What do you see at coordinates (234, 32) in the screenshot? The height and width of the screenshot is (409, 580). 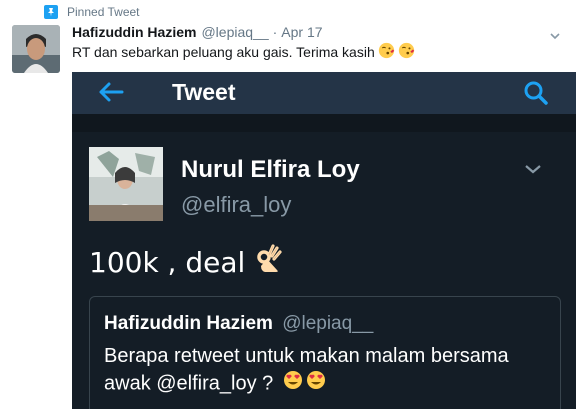 I see `author-handle: @lepiaq__` at bounding box center [234, 32].